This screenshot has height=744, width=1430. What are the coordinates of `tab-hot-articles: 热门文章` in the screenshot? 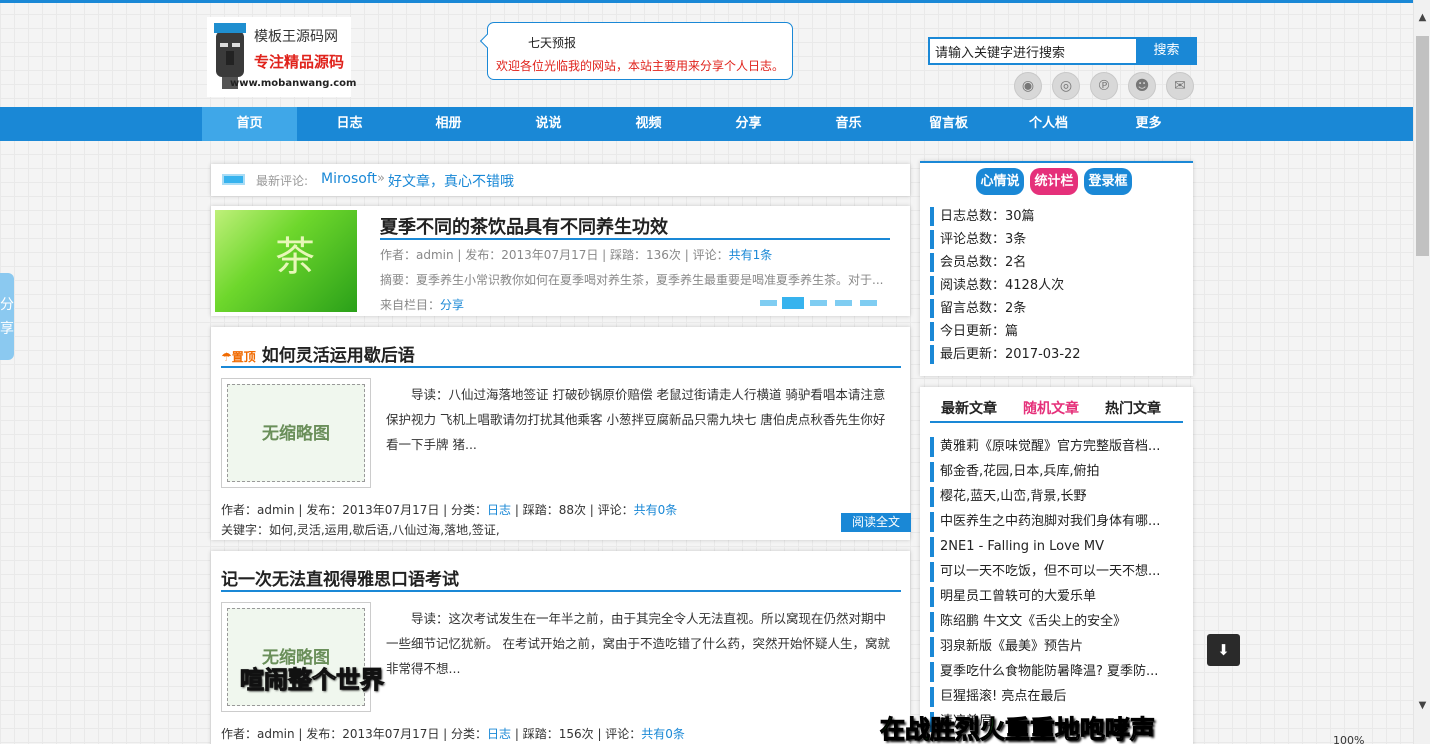 It's located at (1133, 408).